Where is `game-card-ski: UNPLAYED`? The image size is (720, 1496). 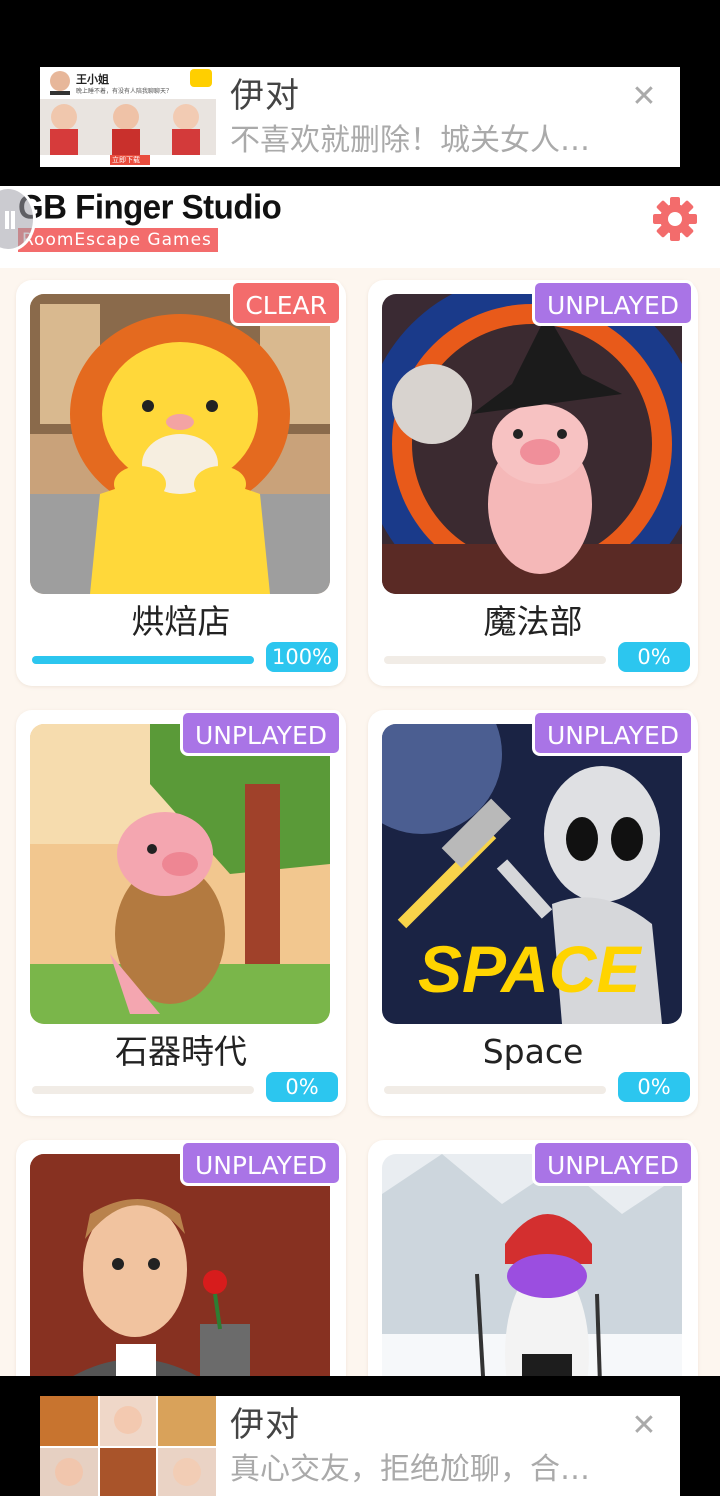 game-card-ski: UNPLAYED is located at coordinates (533, 1258).